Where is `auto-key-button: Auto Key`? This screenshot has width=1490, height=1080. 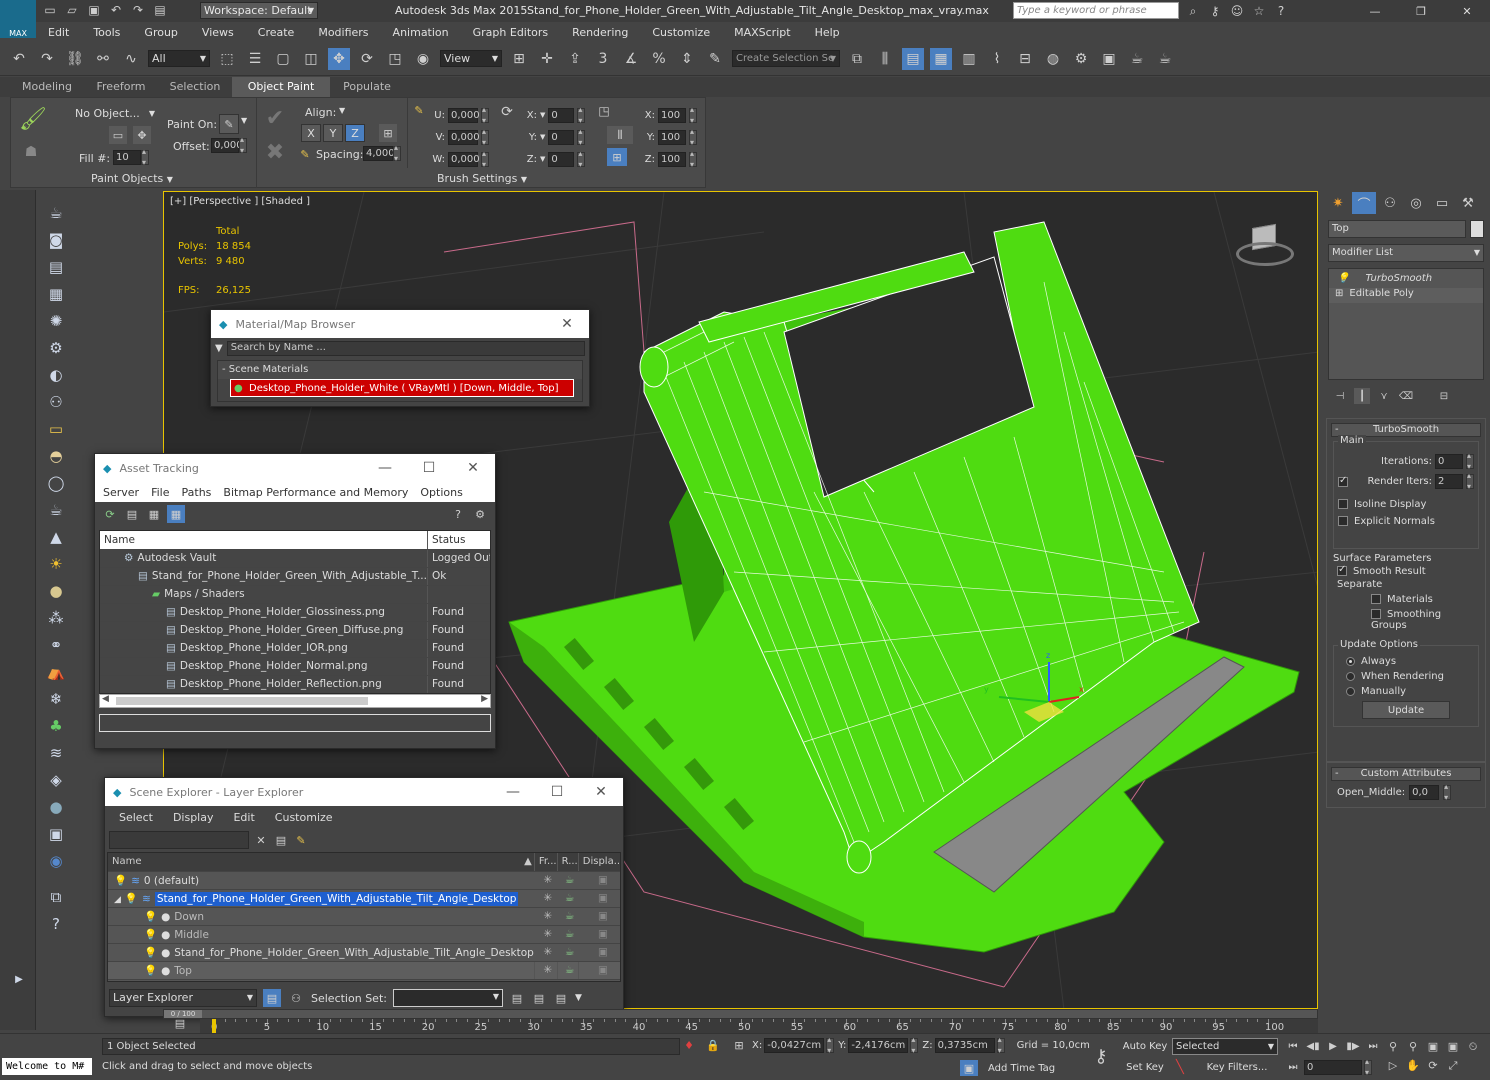
auto-key-button: Auto Key is located at coordinates (1145, 1046).